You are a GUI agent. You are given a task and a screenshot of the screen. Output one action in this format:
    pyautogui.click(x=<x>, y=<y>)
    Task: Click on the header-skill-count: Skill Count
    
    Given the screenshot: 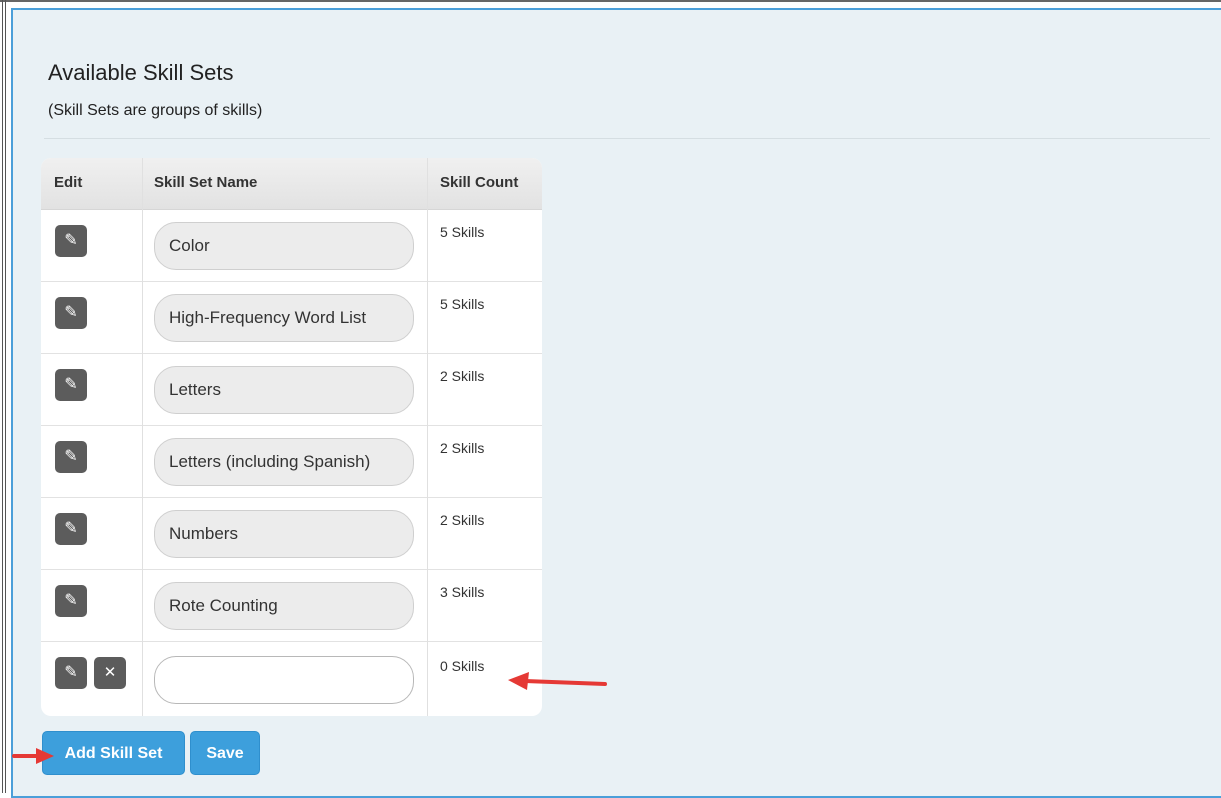 What is the action you would take?
    pyautogui.click(x=479, y=182)
    